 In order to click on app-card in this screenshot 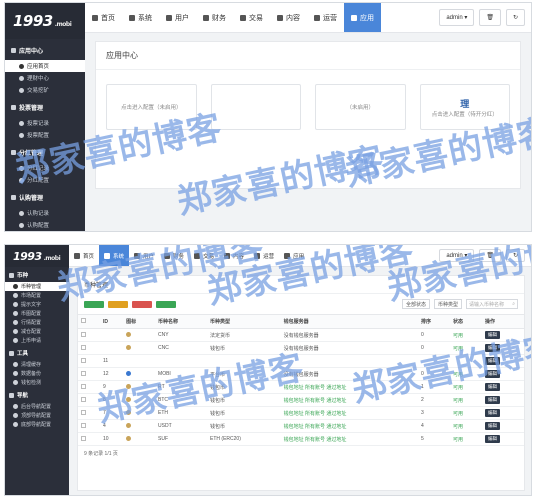, I will do `click(255, 107)`.